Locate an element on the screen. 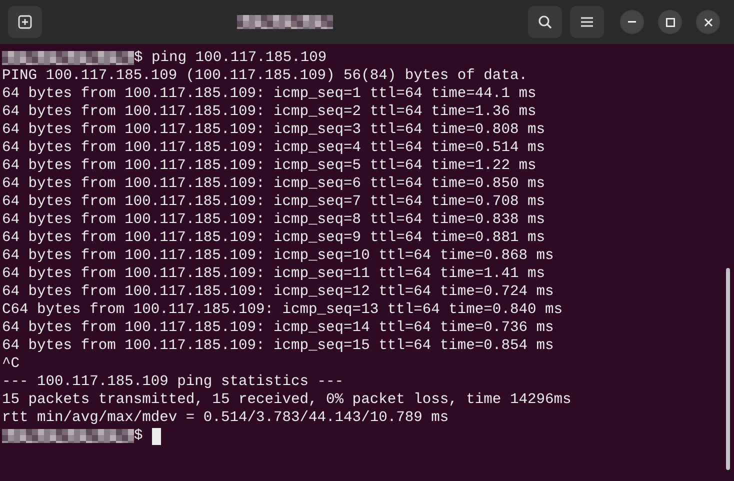  menu-button is located at coordinates (587, 22).